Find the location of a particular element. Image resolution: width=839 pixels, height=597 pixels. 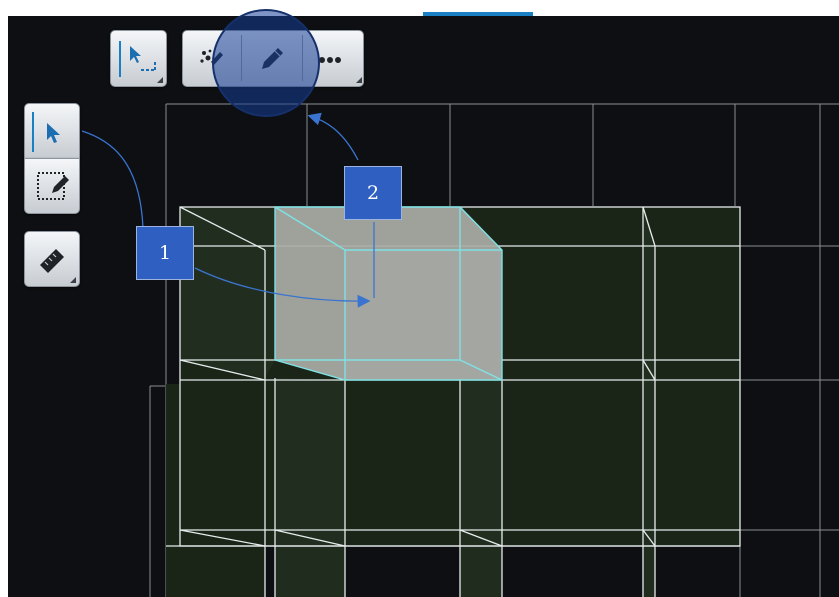

selected-block is located at coordinates (388, 293).